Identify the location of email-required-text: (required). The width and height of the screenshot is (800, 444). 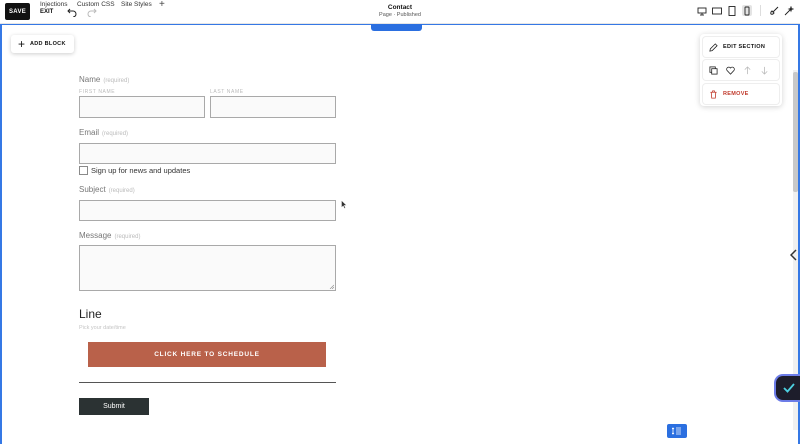
(115, 134).